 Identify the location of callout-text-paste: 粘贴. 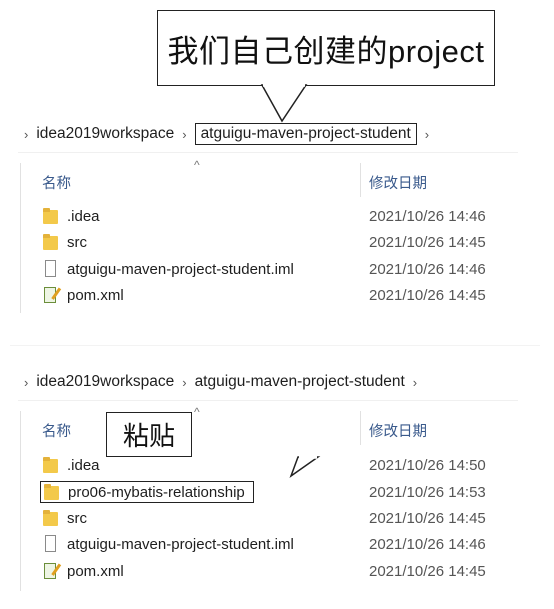
(148, 436).